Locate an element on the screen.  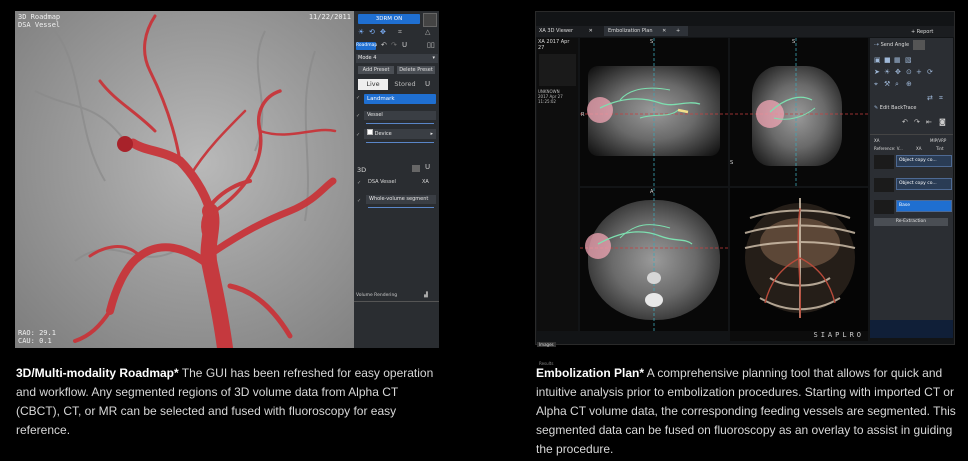
orient-a: A is located at coordinates (652, 192).